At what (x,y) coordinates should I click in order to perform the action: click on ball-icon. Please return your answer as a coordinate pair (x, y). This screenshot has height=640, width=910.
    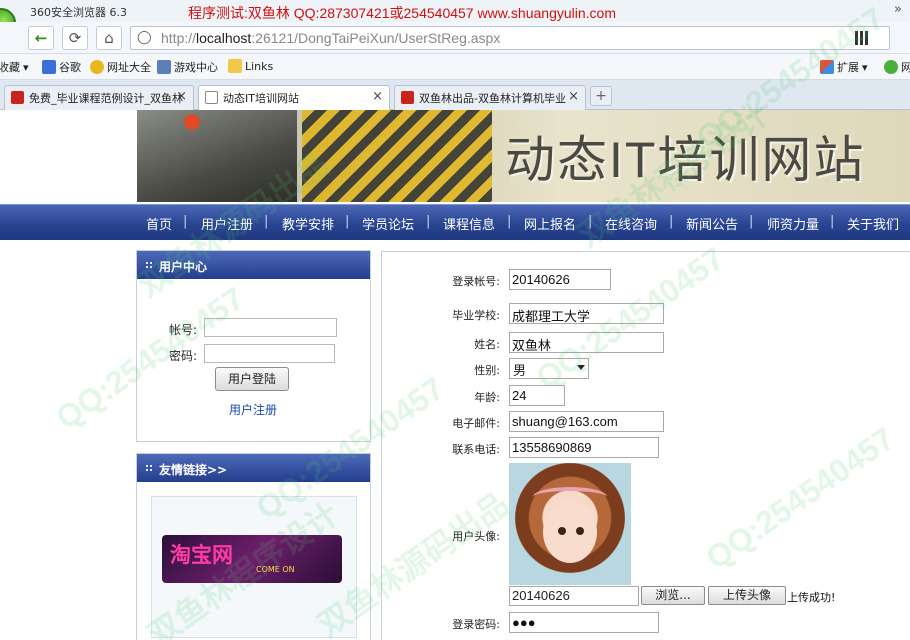
    Looking at the image, I should click on (192, 122).